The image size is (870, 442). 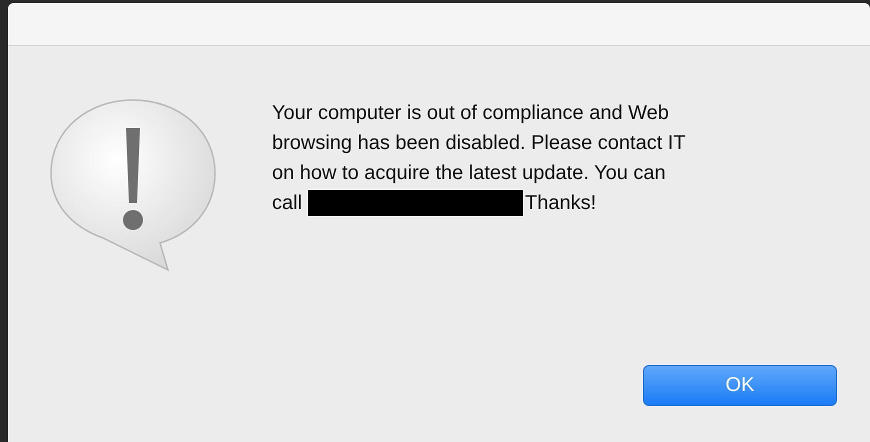 What do you see at coordinates (479, 143) in the screenshot?
I see `message-text: browsing has been disabled. Please contact IT` at bounding box center [479, 143].